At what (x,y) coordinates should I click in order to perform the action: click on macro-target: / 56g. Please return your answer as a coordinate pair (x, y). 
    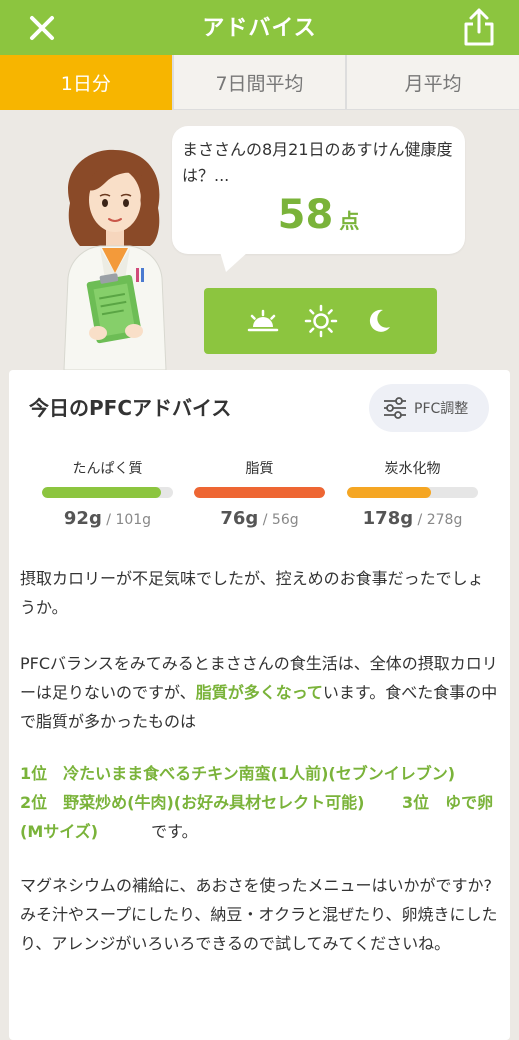
    Looking at the image, I should click on (278, 520).